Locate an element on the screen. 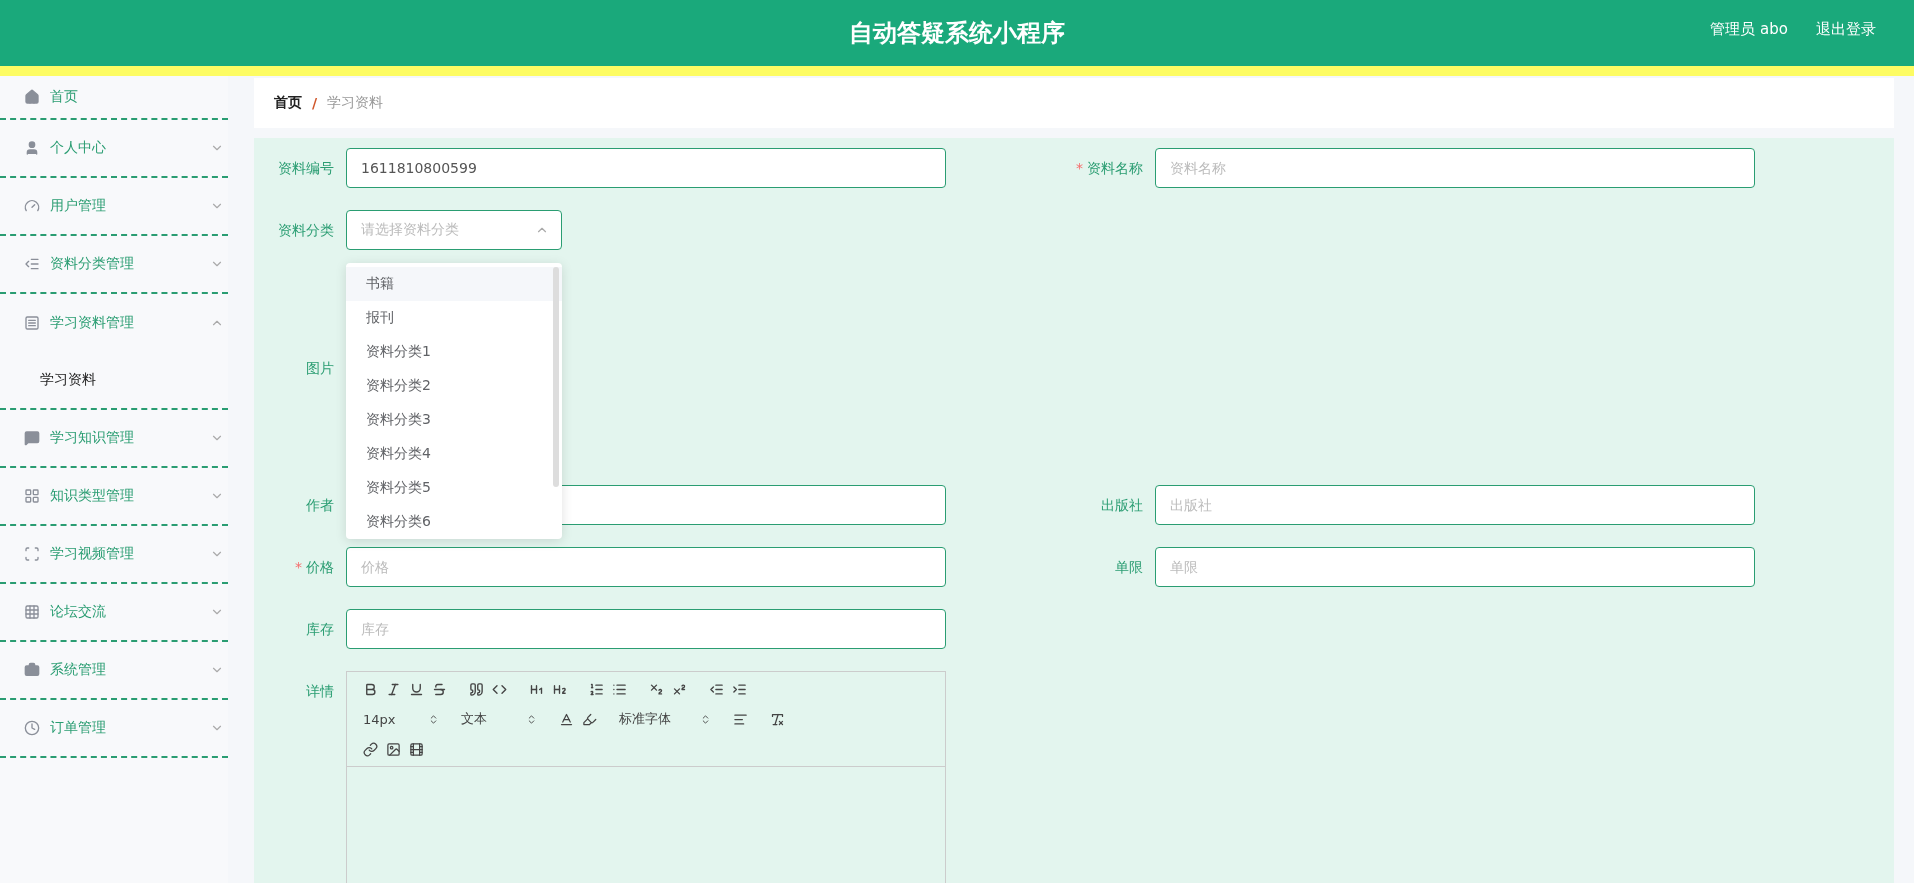  text-field: 资料名称 is located at coordinates (1455, 168).